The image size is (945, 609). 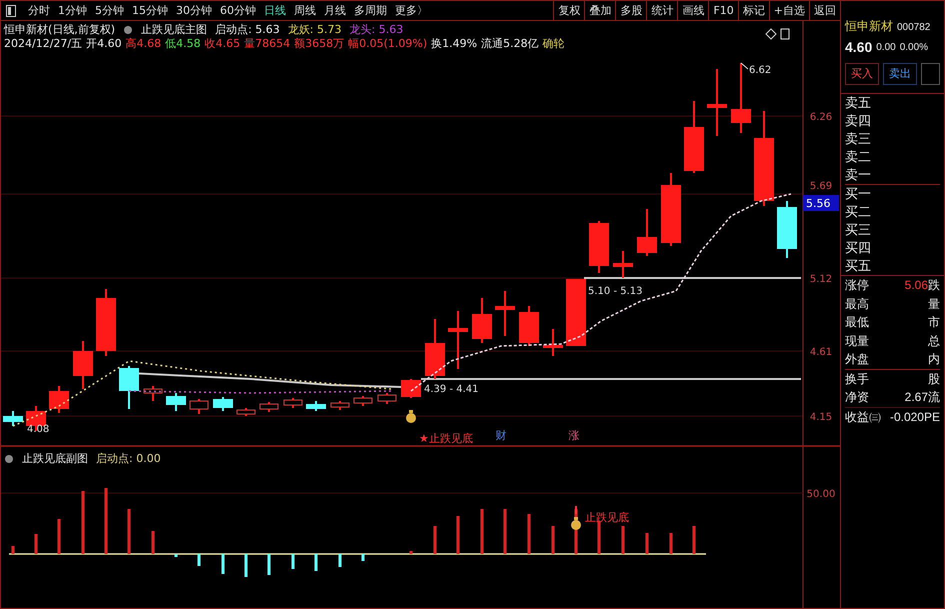 What do you see at coordinates (305, 10) in the screenshot?
I see `period-tab: 周线` at bounding box center [305, 10].